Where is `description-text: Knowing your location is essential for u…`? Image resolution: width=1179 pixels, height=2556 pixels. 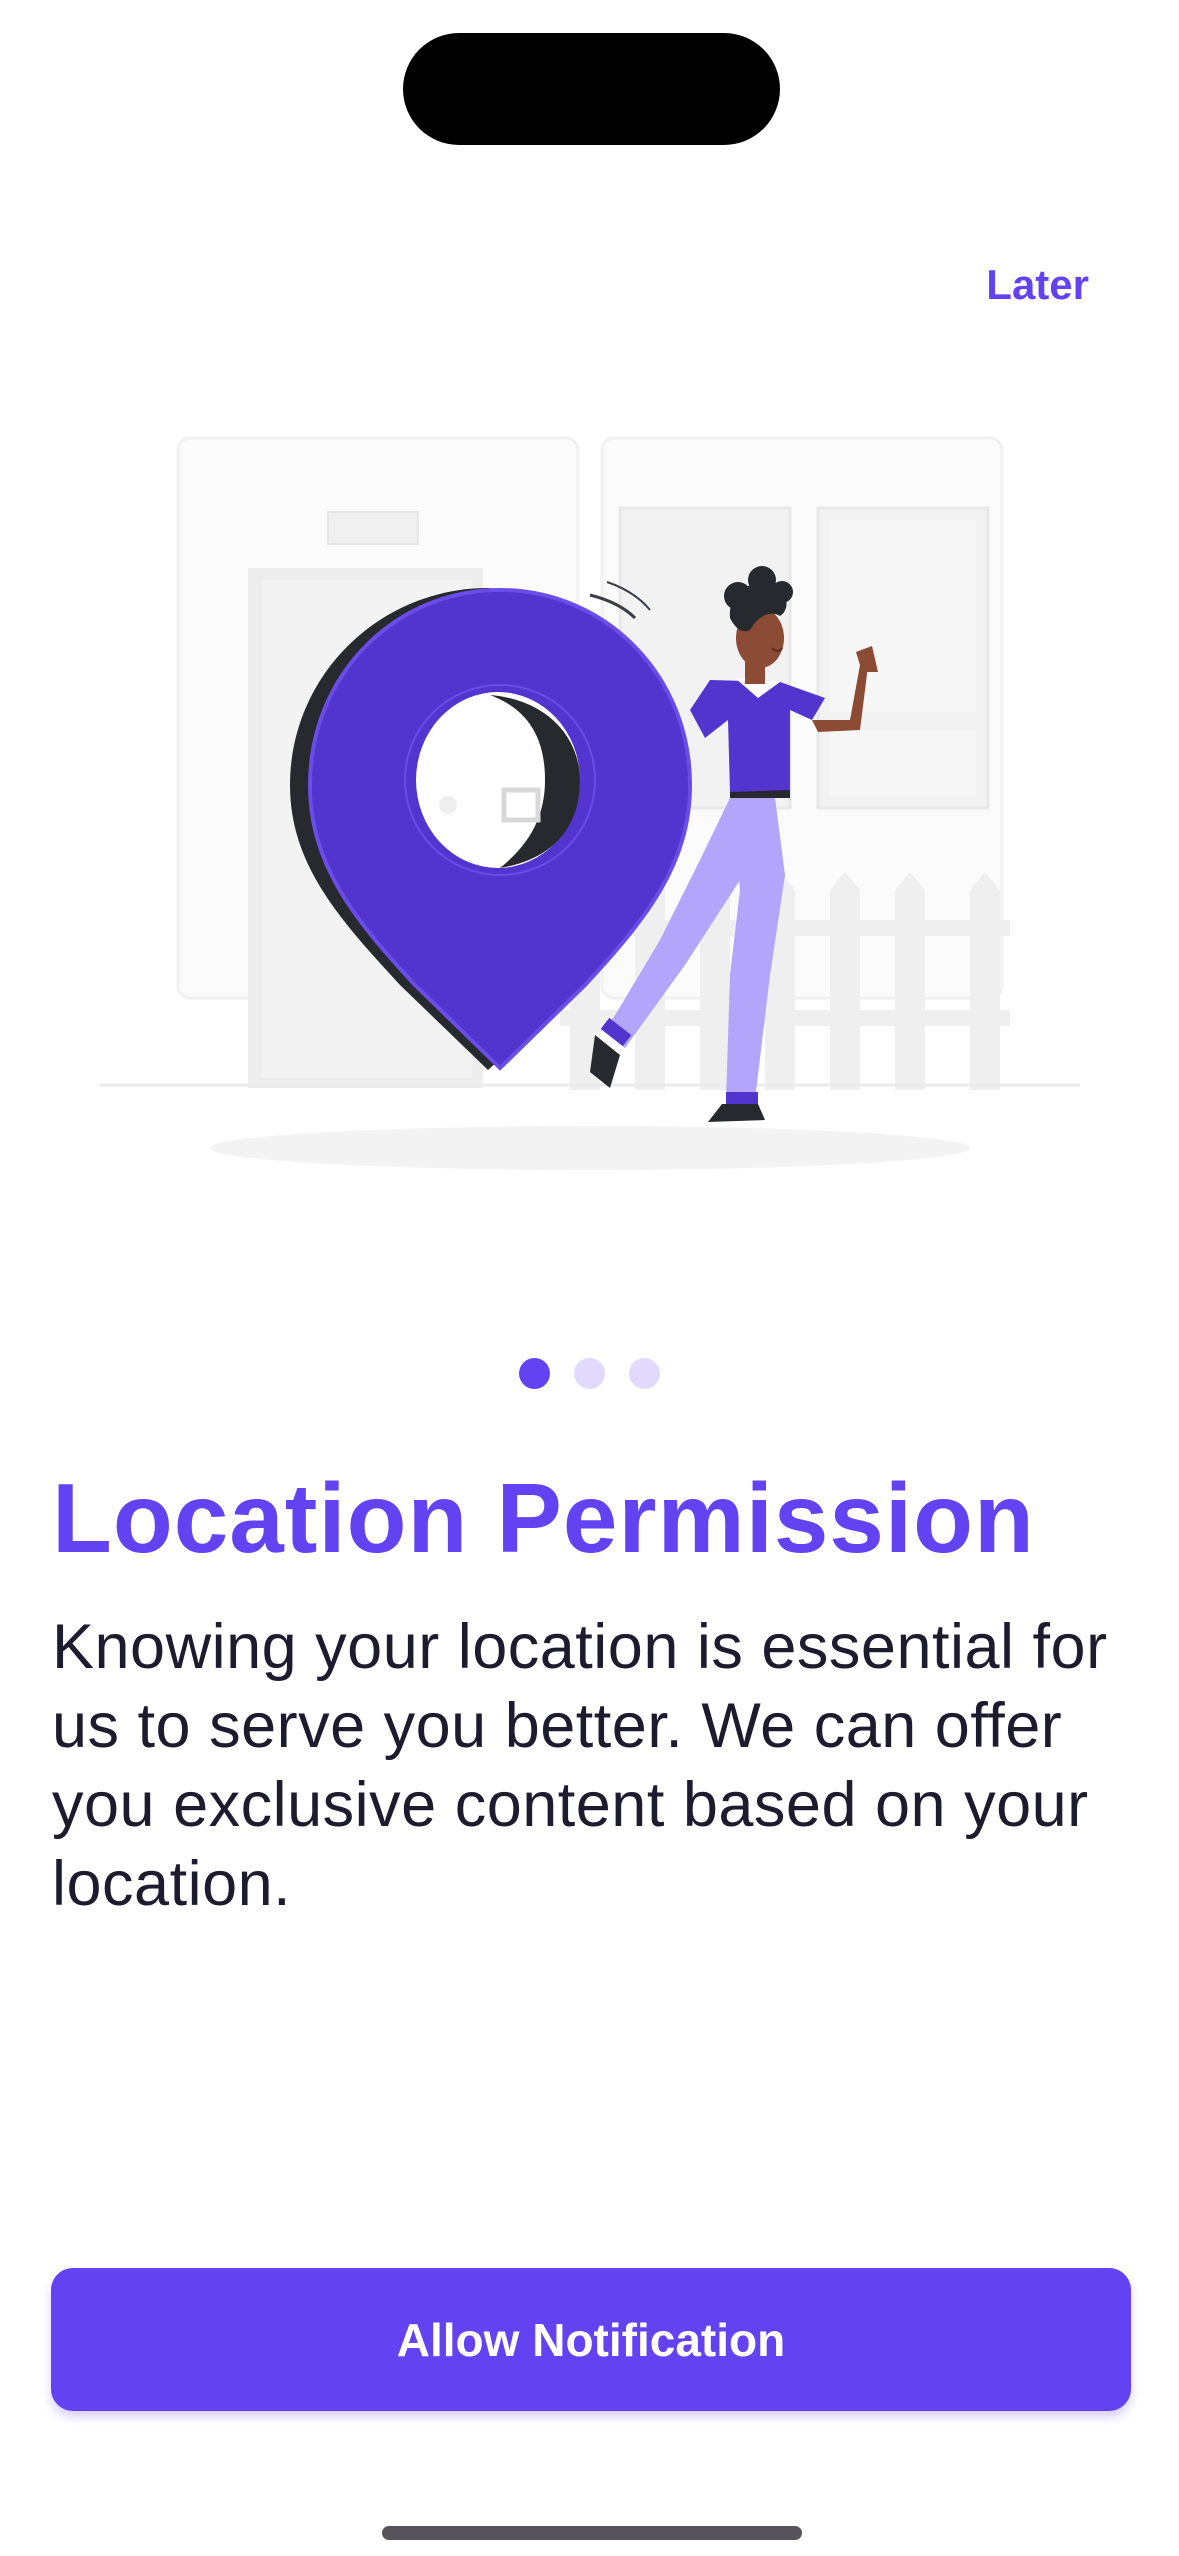
description-text: Knowing your location is essential for u… is located at coordinates (580, 1765).